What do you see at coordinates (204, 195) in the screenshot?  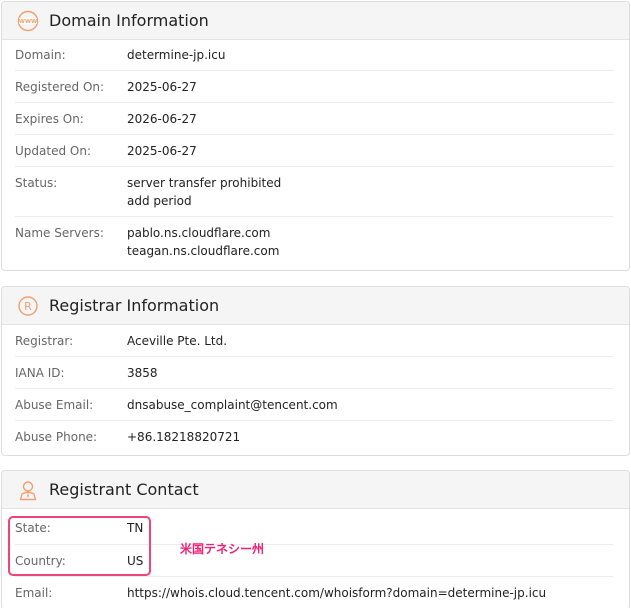 I see `row-value: server transfer prohibited add period` at bounding box center [204, 195].